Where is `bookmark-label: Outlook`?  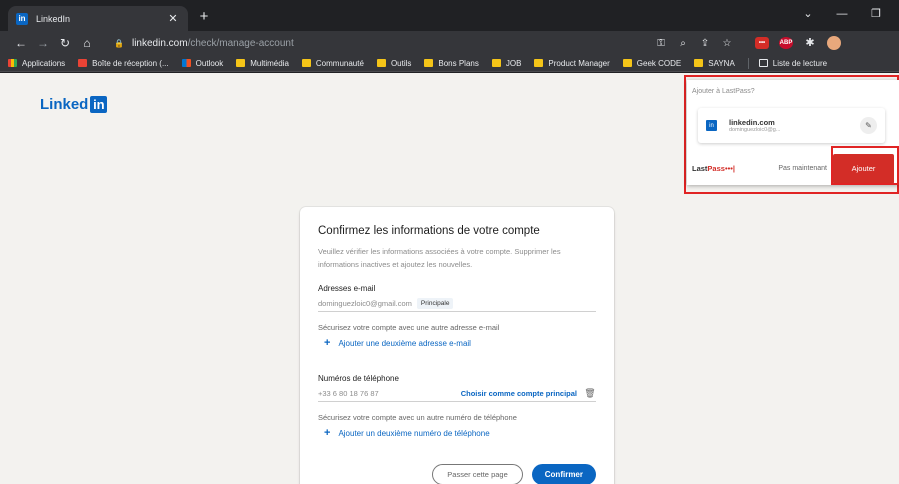
bookmark-label: Outlook is located at coordinates (209, 63).